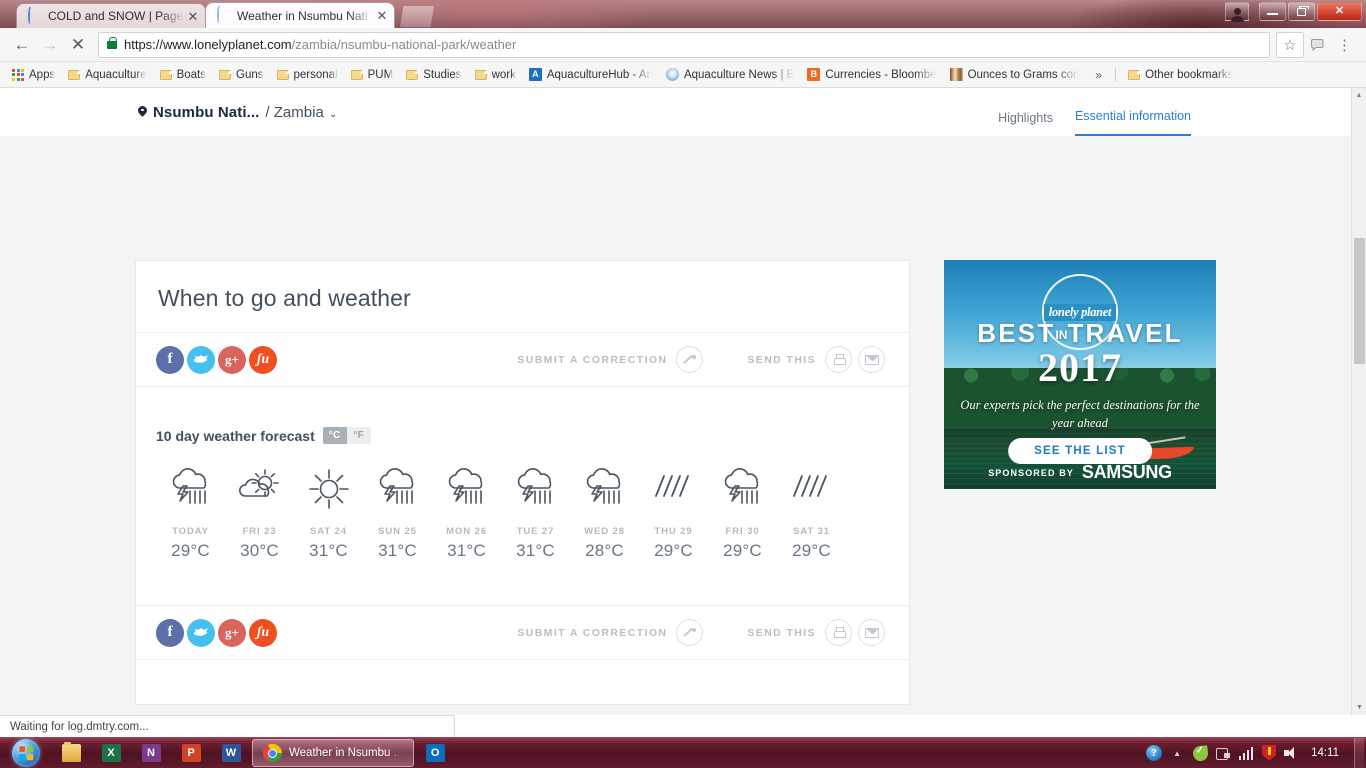 The image size is (1366, 768). I want to click on fahrenheit-toggle: °F, so click(359, 435).